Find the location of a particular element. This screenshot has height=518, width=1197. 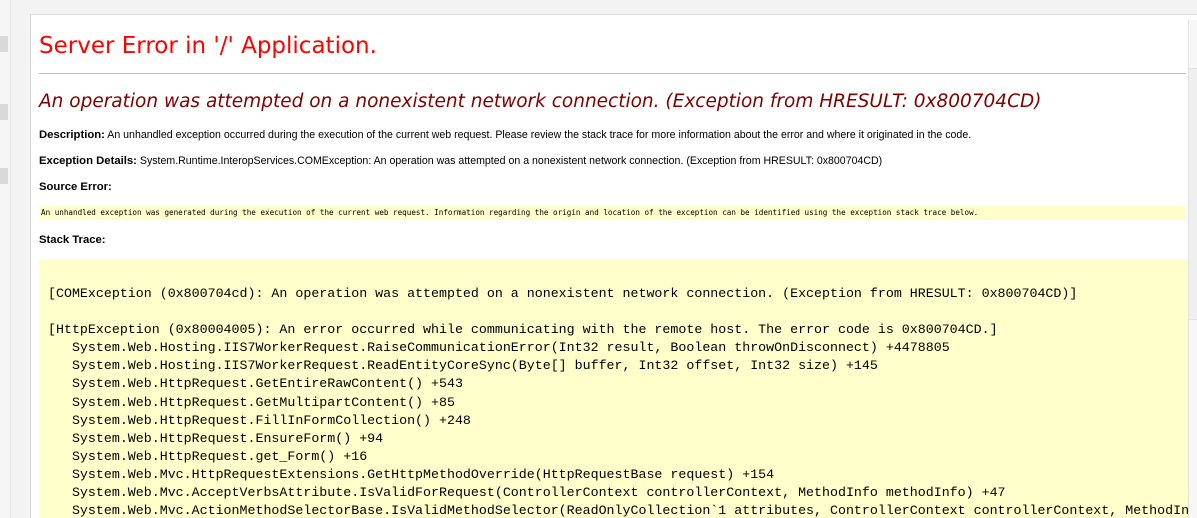

vertical-scrollbar is located at coordinates (1192, 269).